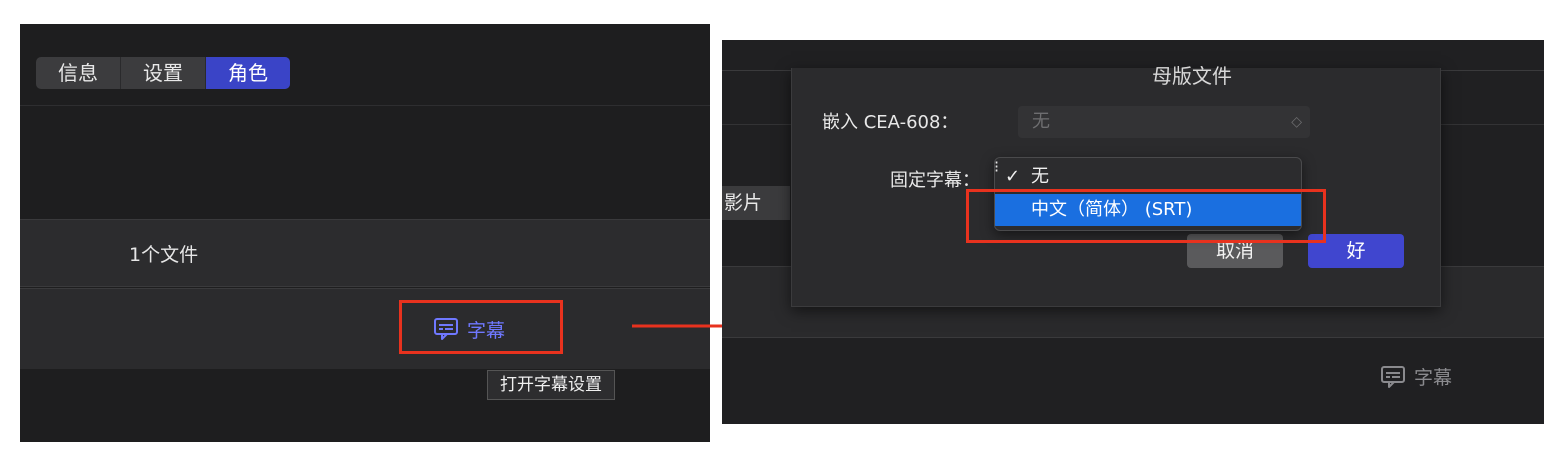 This screenshot has width=1560, height=466. I want to click on menu-item-none: ✓ 无, so click(1148, 177).